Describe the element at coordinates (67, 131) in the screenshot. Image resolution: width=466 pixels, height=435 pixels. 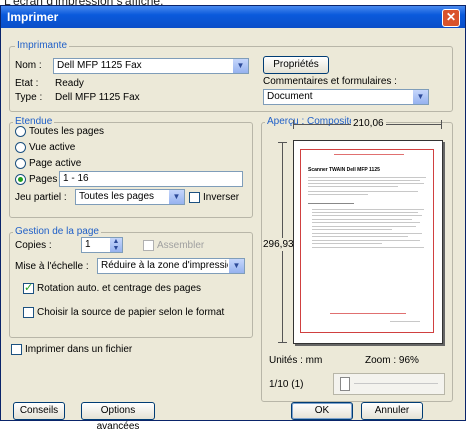
I see `all-pages-label: Toutes les pages` at that location.